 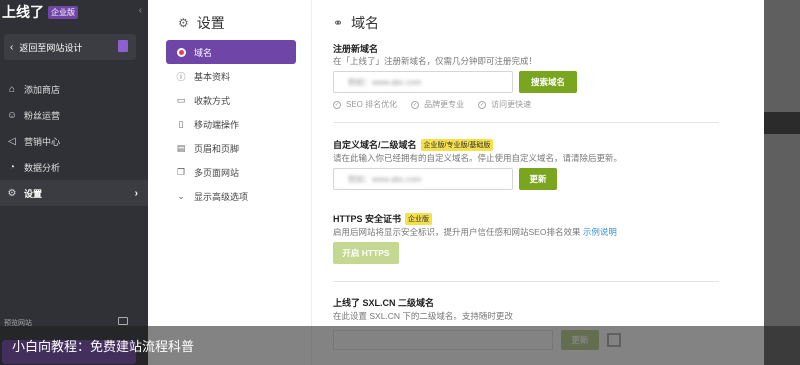 What do you see at coordinates (365, 104) in the screenshot?
I see `feature-item: ✓ SEO 排名优化` at bounding box center [365, 104].